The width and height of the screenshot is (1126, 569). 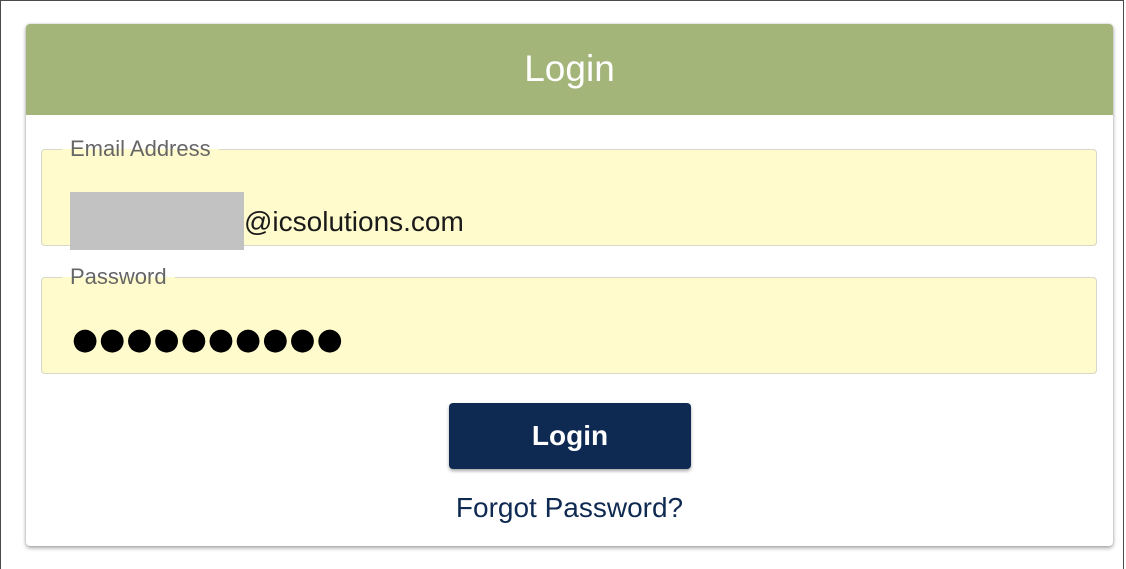 I want to click on password-label: Password, so click(x=118, y=276).